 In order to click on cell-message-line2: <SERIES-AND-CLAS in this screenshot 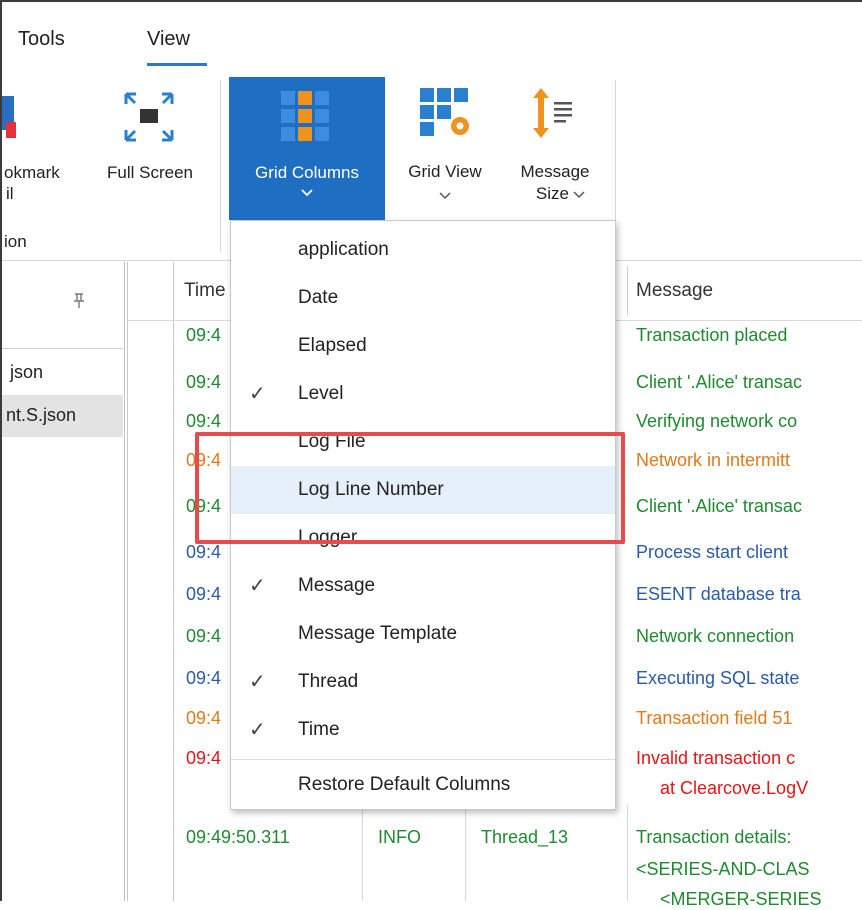, I will do `click(749, 869)`.